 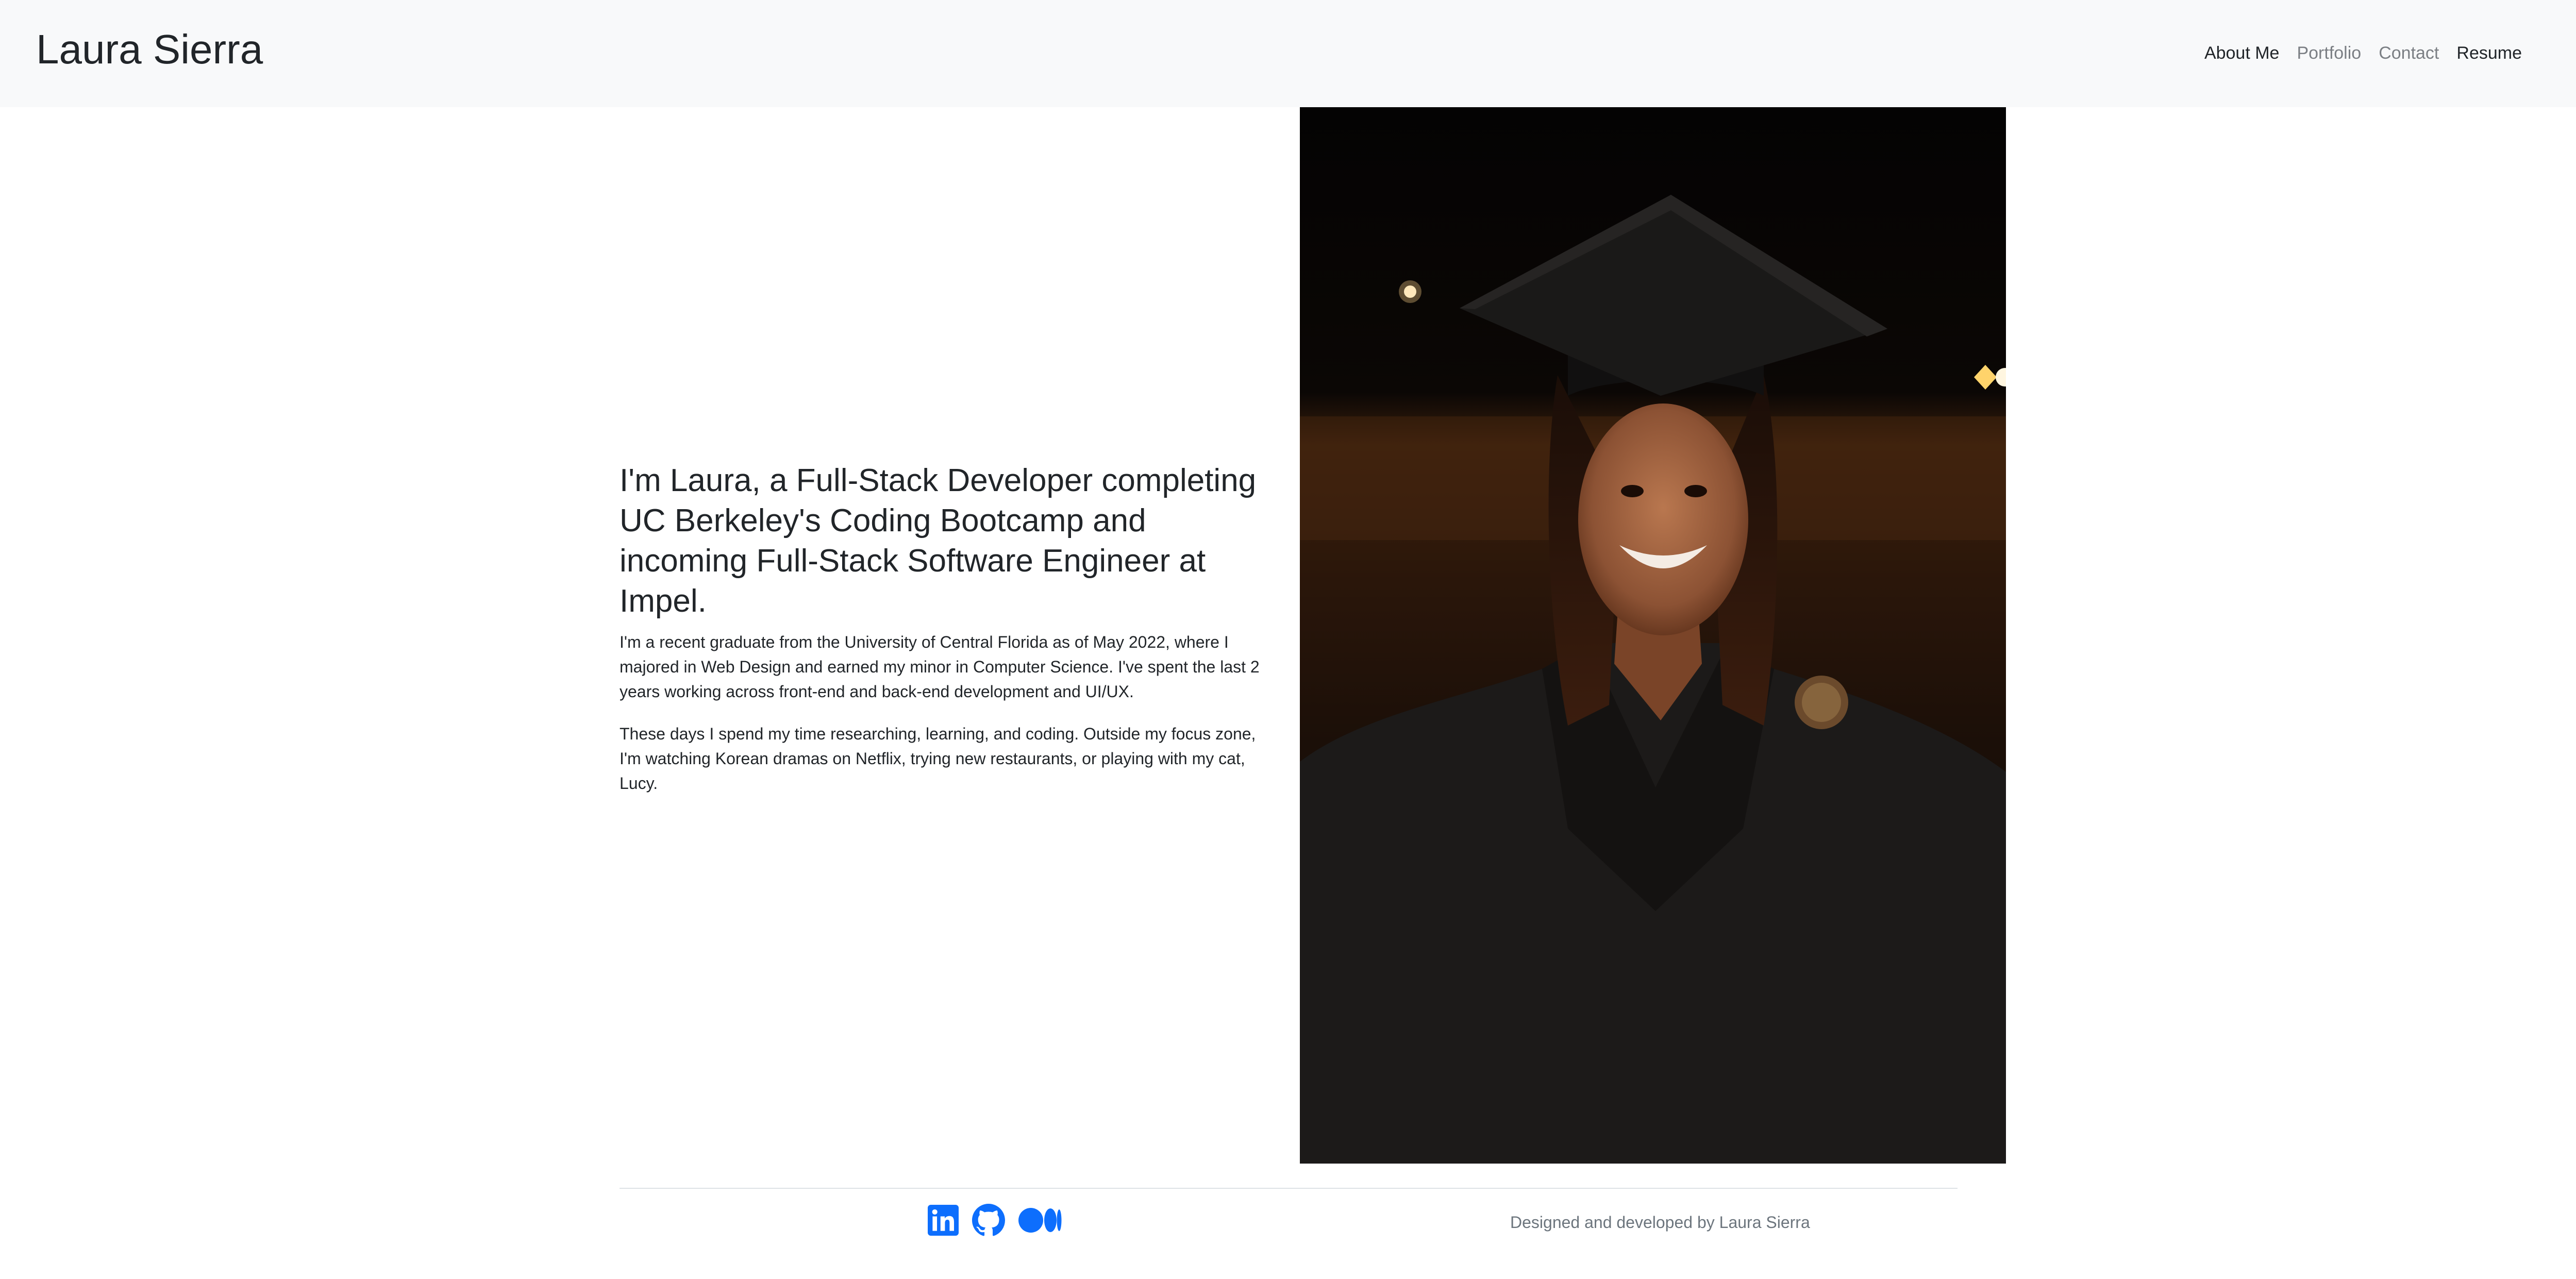 What do you see at coordinates (2409, 53) in the screenshot?
I see `nav-link-contact: Contact` at bounding box center [2409, 53].